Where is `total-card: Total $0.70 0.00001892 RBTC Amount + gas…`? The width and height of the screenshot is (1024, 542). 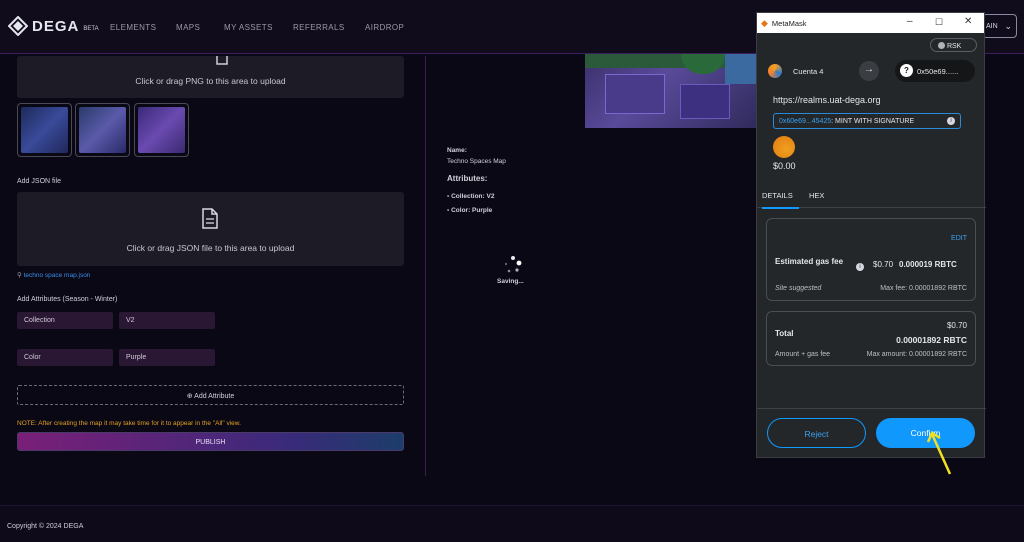
total-card: Total $0.70 0.00001892 RBTC Amount + gas… is located at coordinates (871, 338).